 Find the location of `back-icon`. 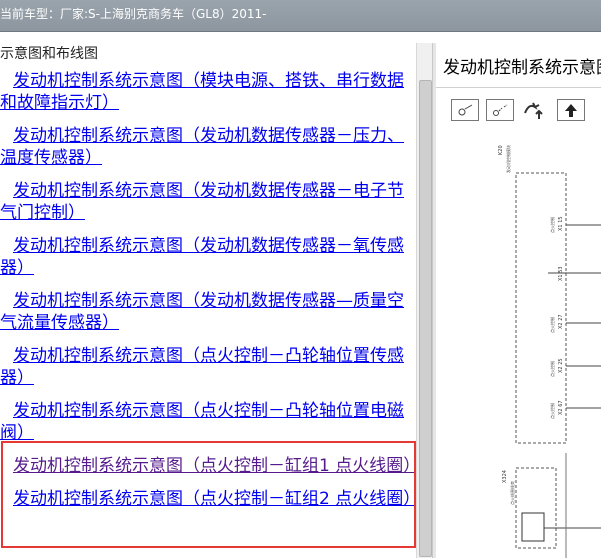

back-icon is located at coordinates (535, 110).